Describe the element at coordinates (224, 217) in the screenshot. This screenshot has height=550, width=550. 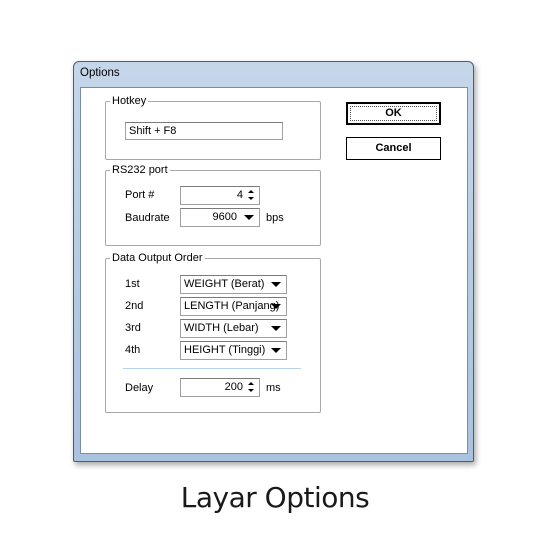
I see `baudrate-value: 9600` at that location.